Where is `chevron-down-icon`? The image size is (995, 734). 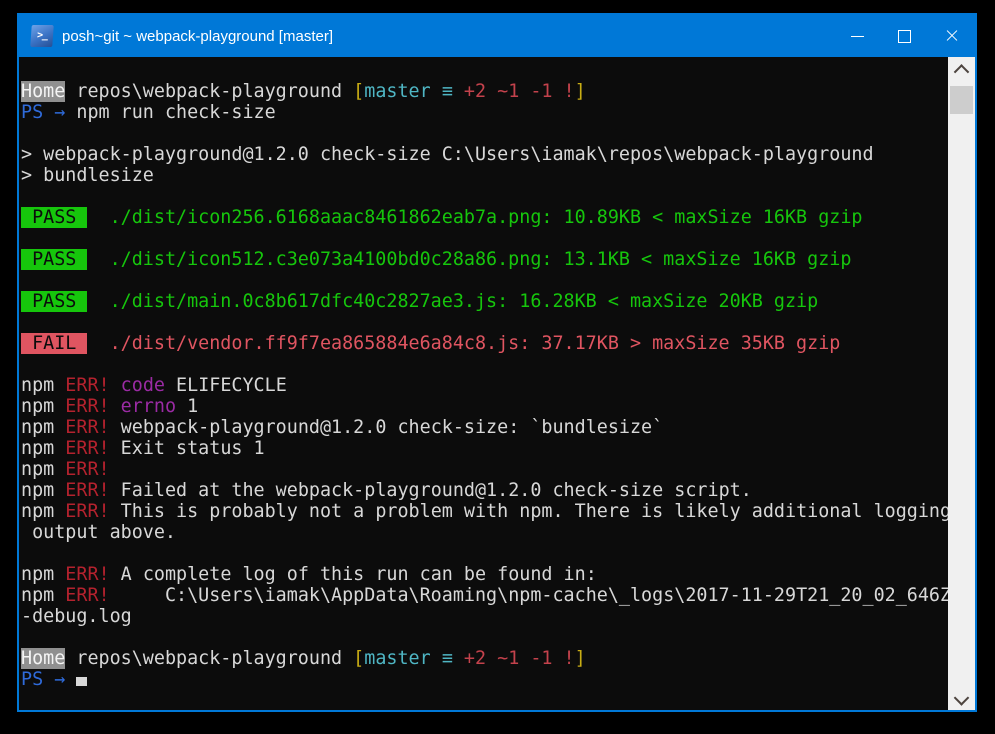 chevron-down-icon is located at coordinates (961, 698).